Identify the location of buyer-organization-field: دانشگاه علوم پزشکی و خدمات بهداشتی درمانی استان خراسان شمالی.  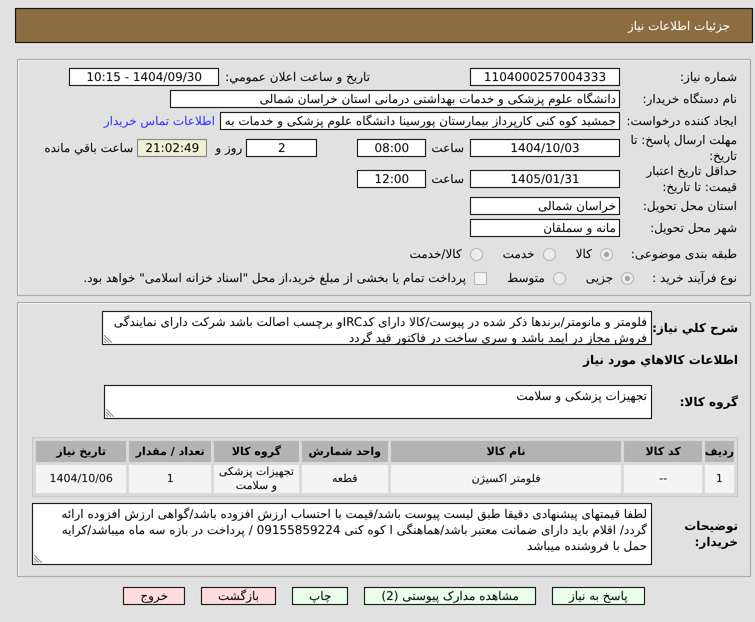
(395, 99).